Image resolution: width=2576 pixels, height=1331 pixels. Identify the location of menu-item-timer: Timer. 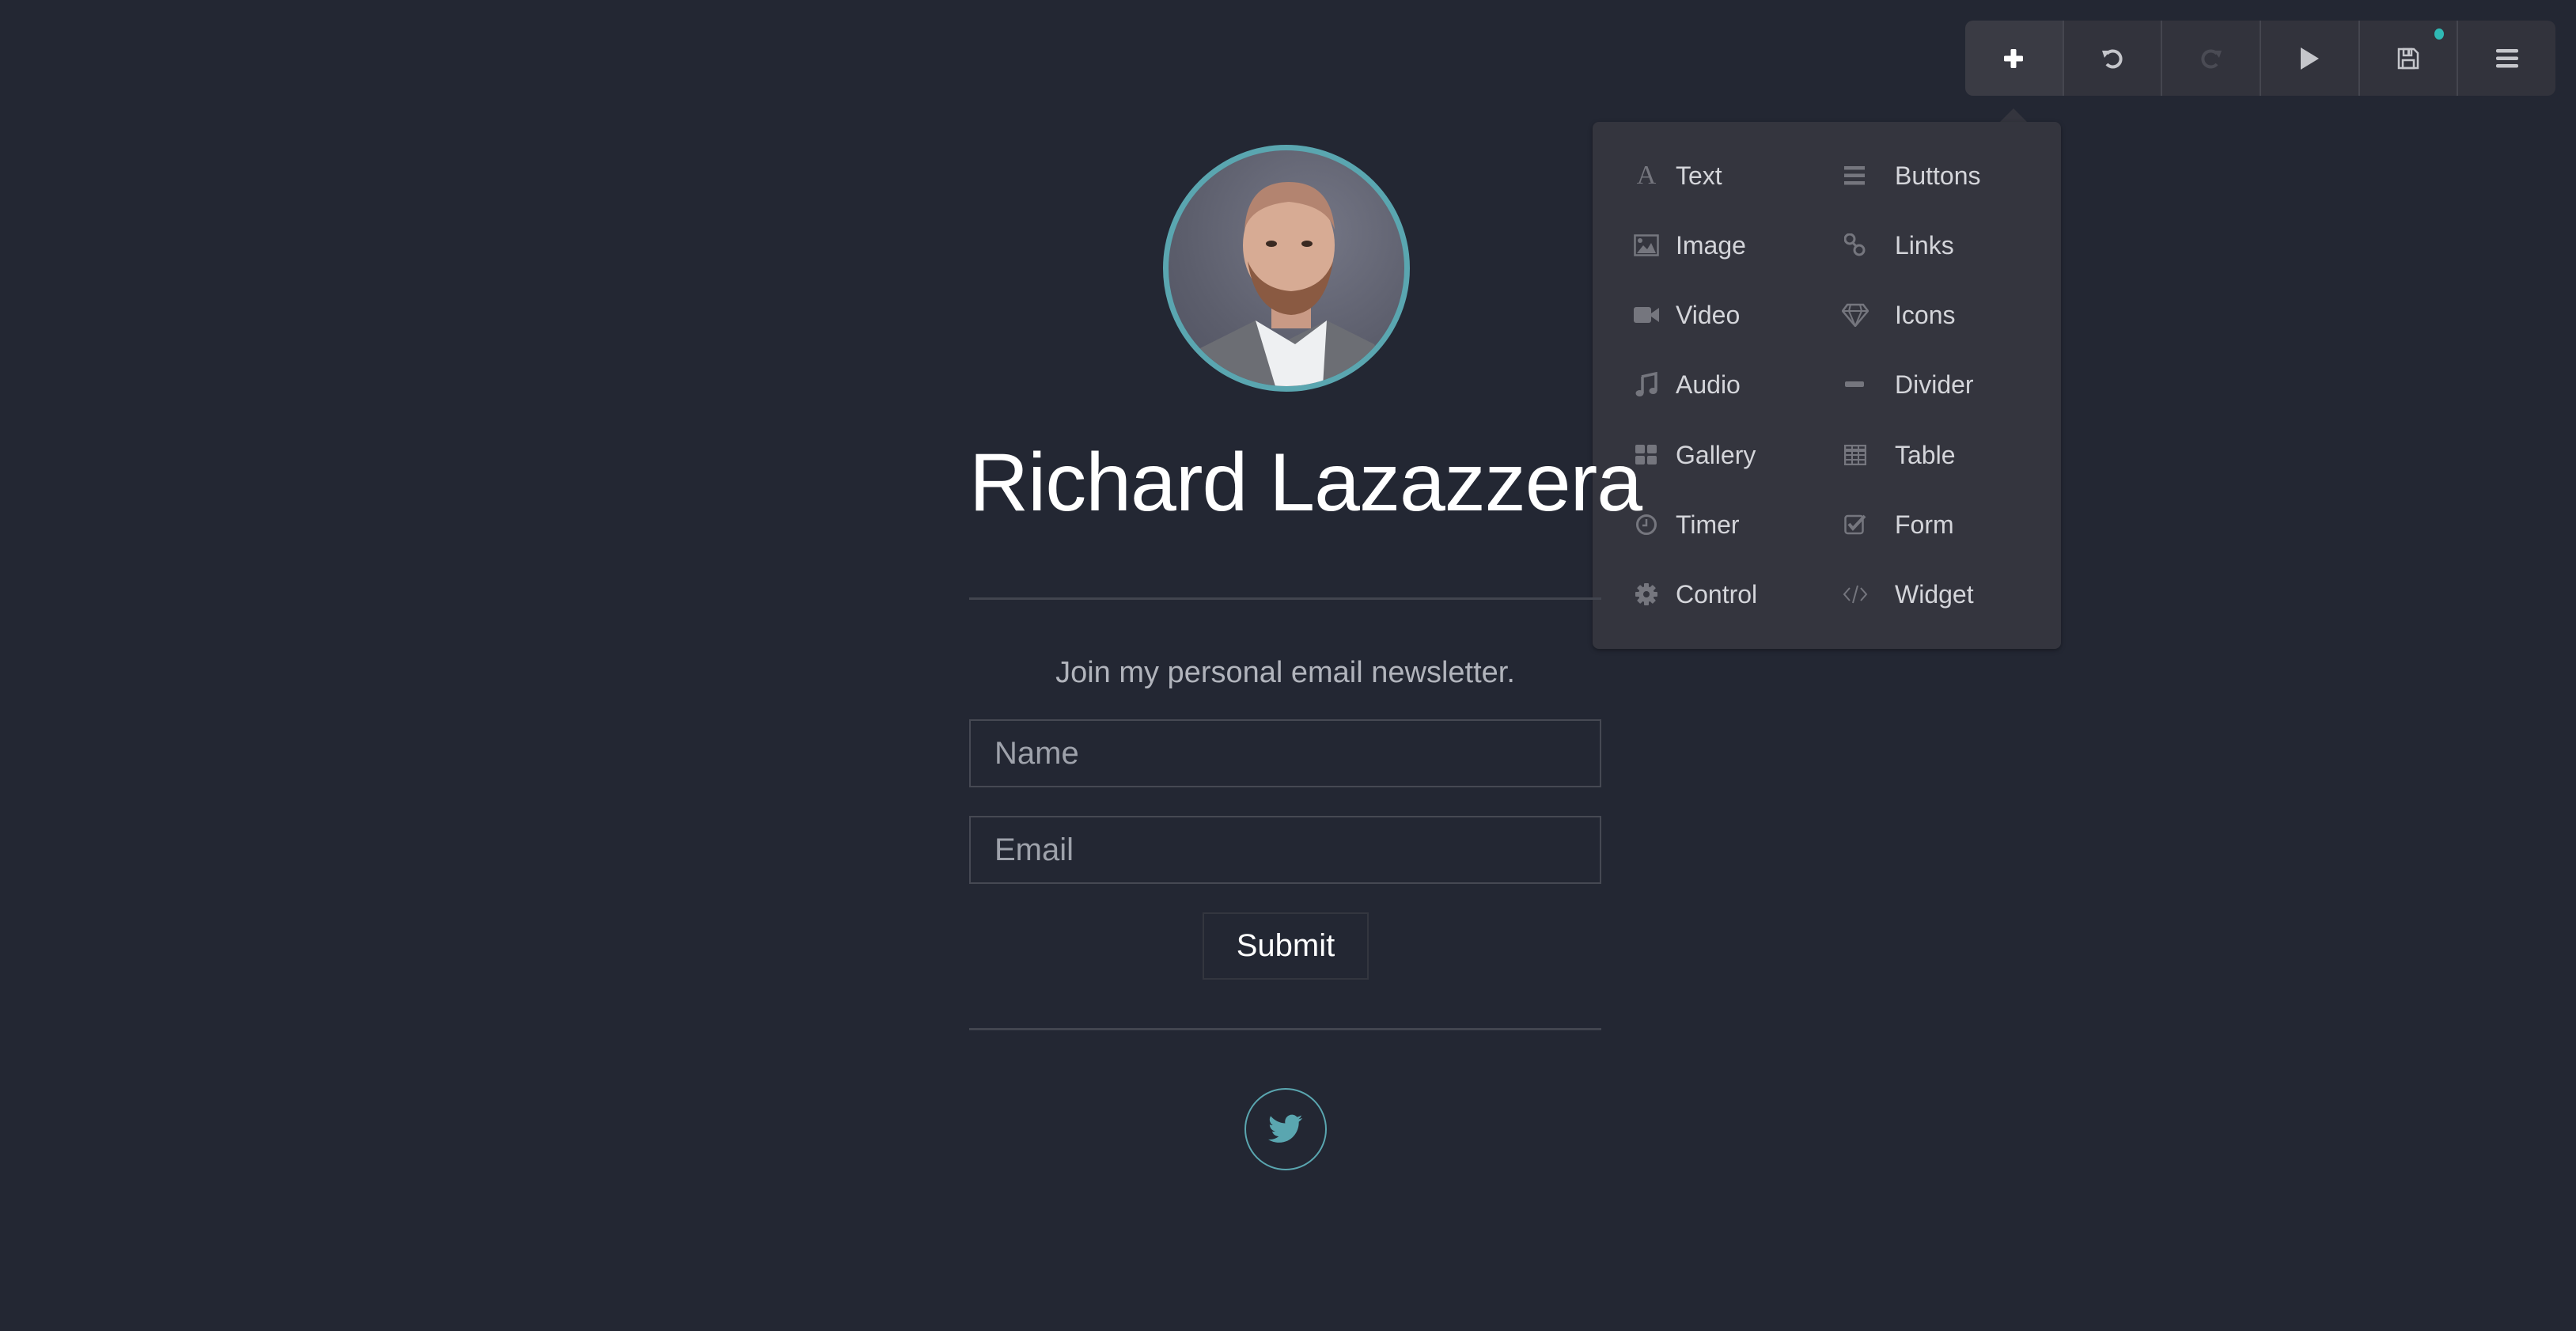
(1685, 524).